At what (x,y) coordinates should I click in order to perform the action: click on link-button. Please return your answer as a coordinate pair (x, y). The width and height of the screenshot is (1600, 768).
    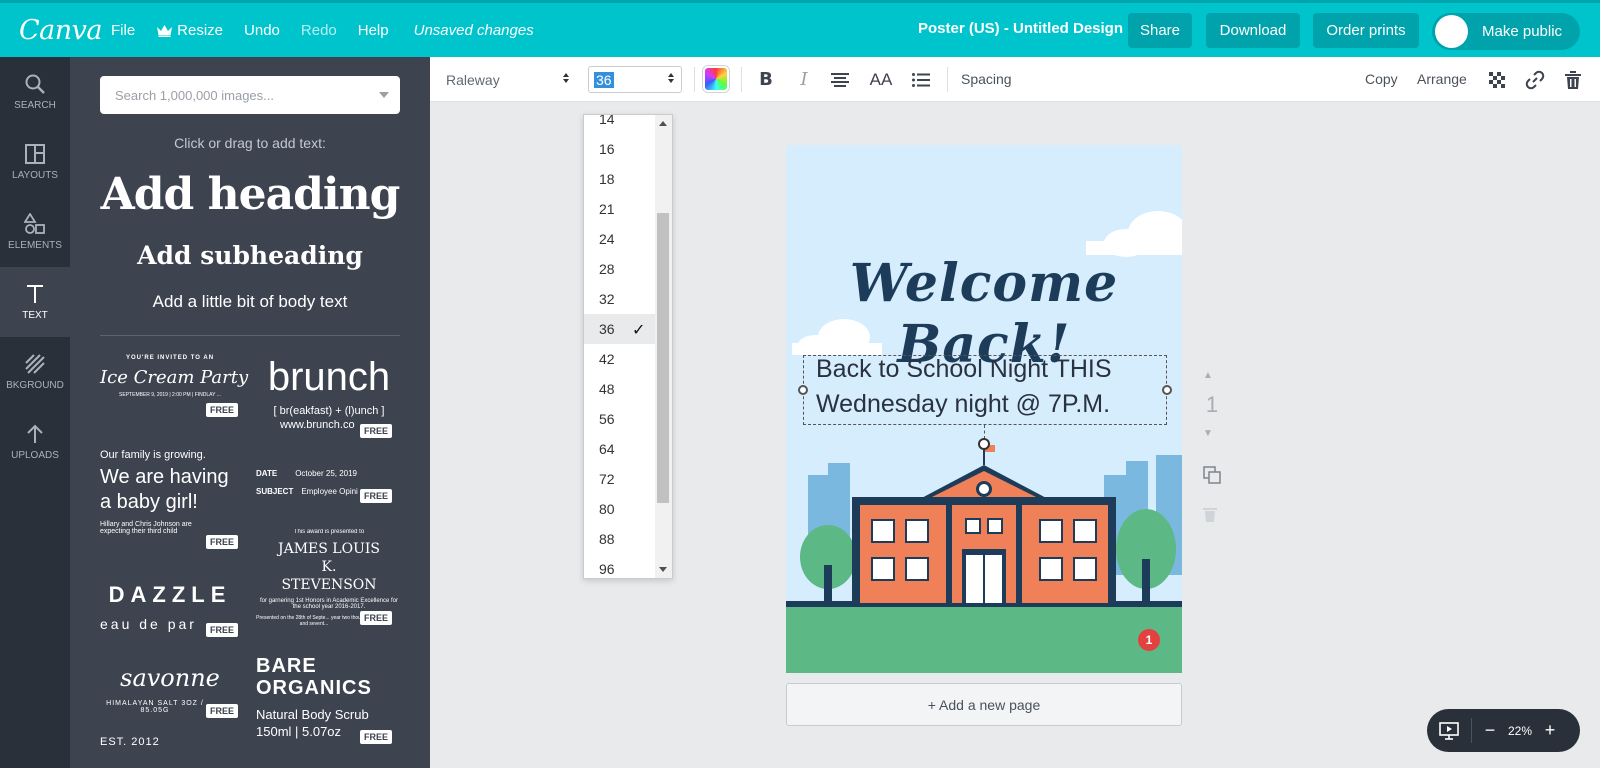
    Looking at the image, I should click on (1535, 79).